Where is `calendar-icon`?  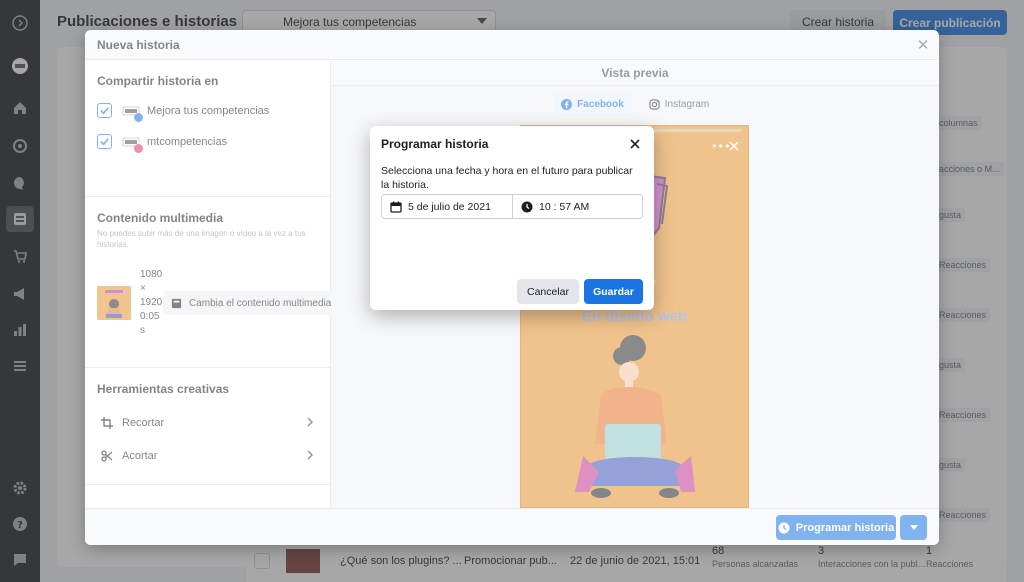
calendar-icon is located at coordinates (396, 207).